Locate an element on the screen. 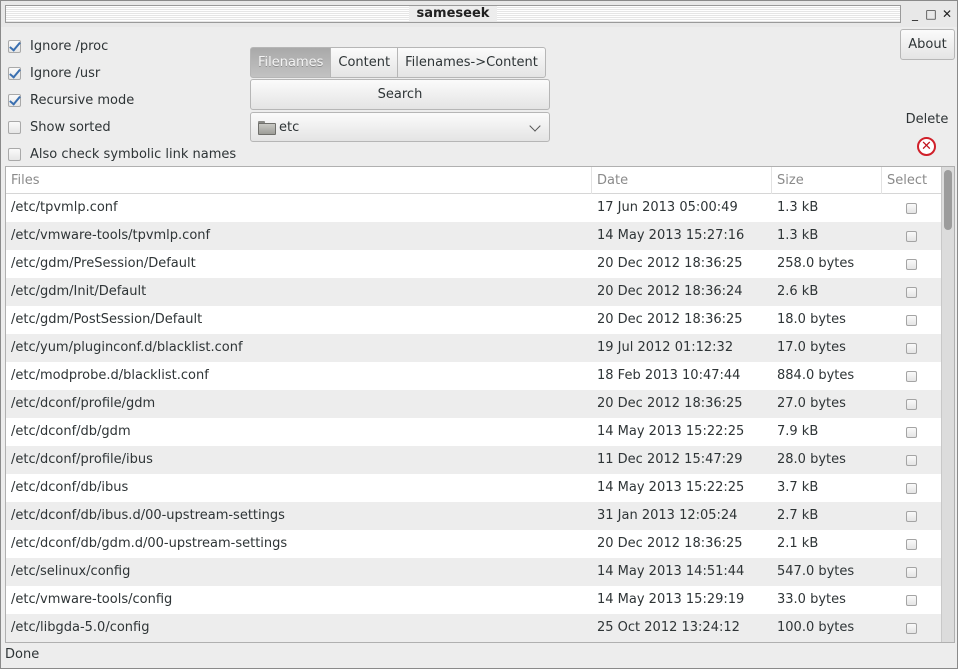 Image resolution: width=958 pixels, height=669 pixels. size-cell: 33.0 bytes is located at coordinates (811, 599).